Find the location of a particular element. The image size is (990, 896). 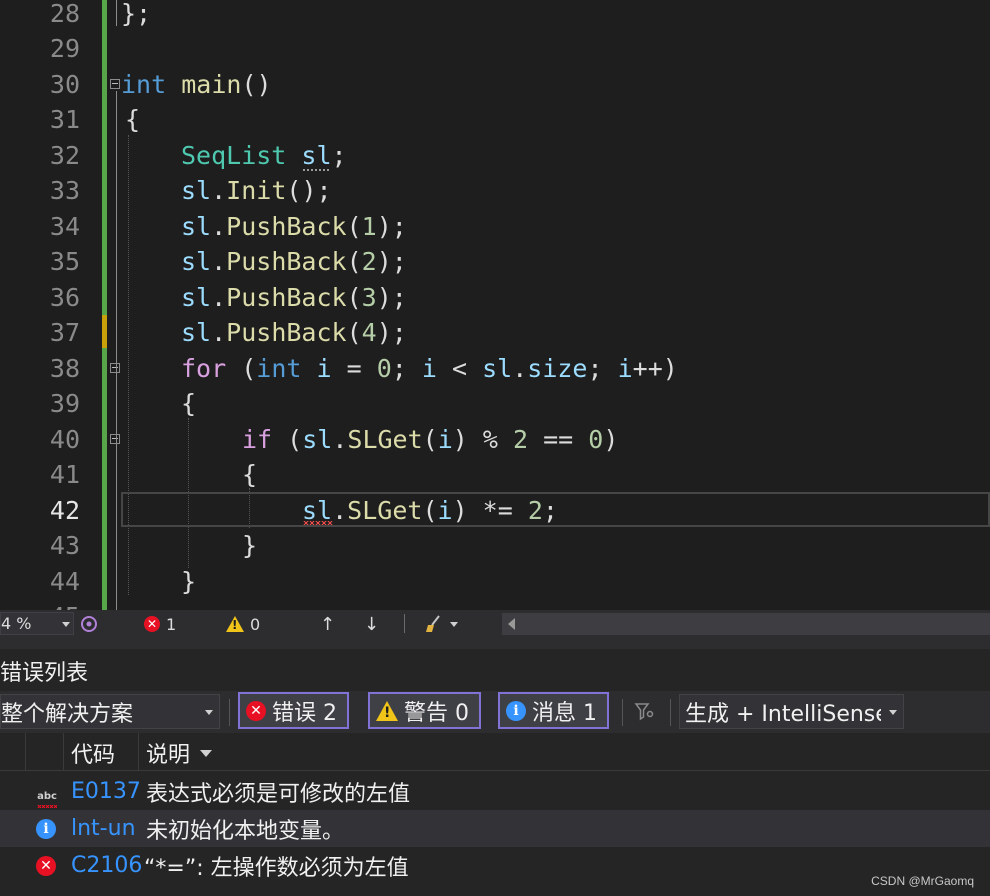

error-row: abc E0137 表达式必须是可修改的左值 is located at coordinates (495, 791).